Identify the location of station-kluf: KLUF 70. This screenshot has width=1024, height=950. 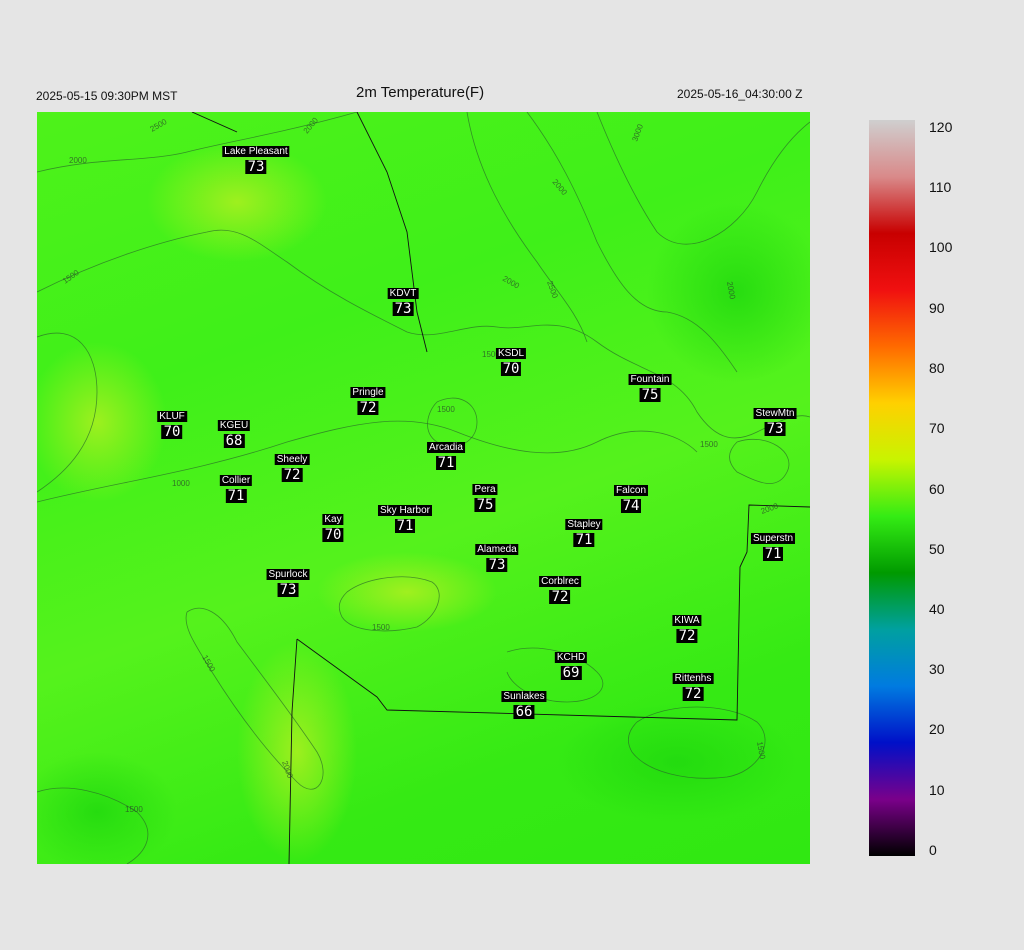
(172, 422).